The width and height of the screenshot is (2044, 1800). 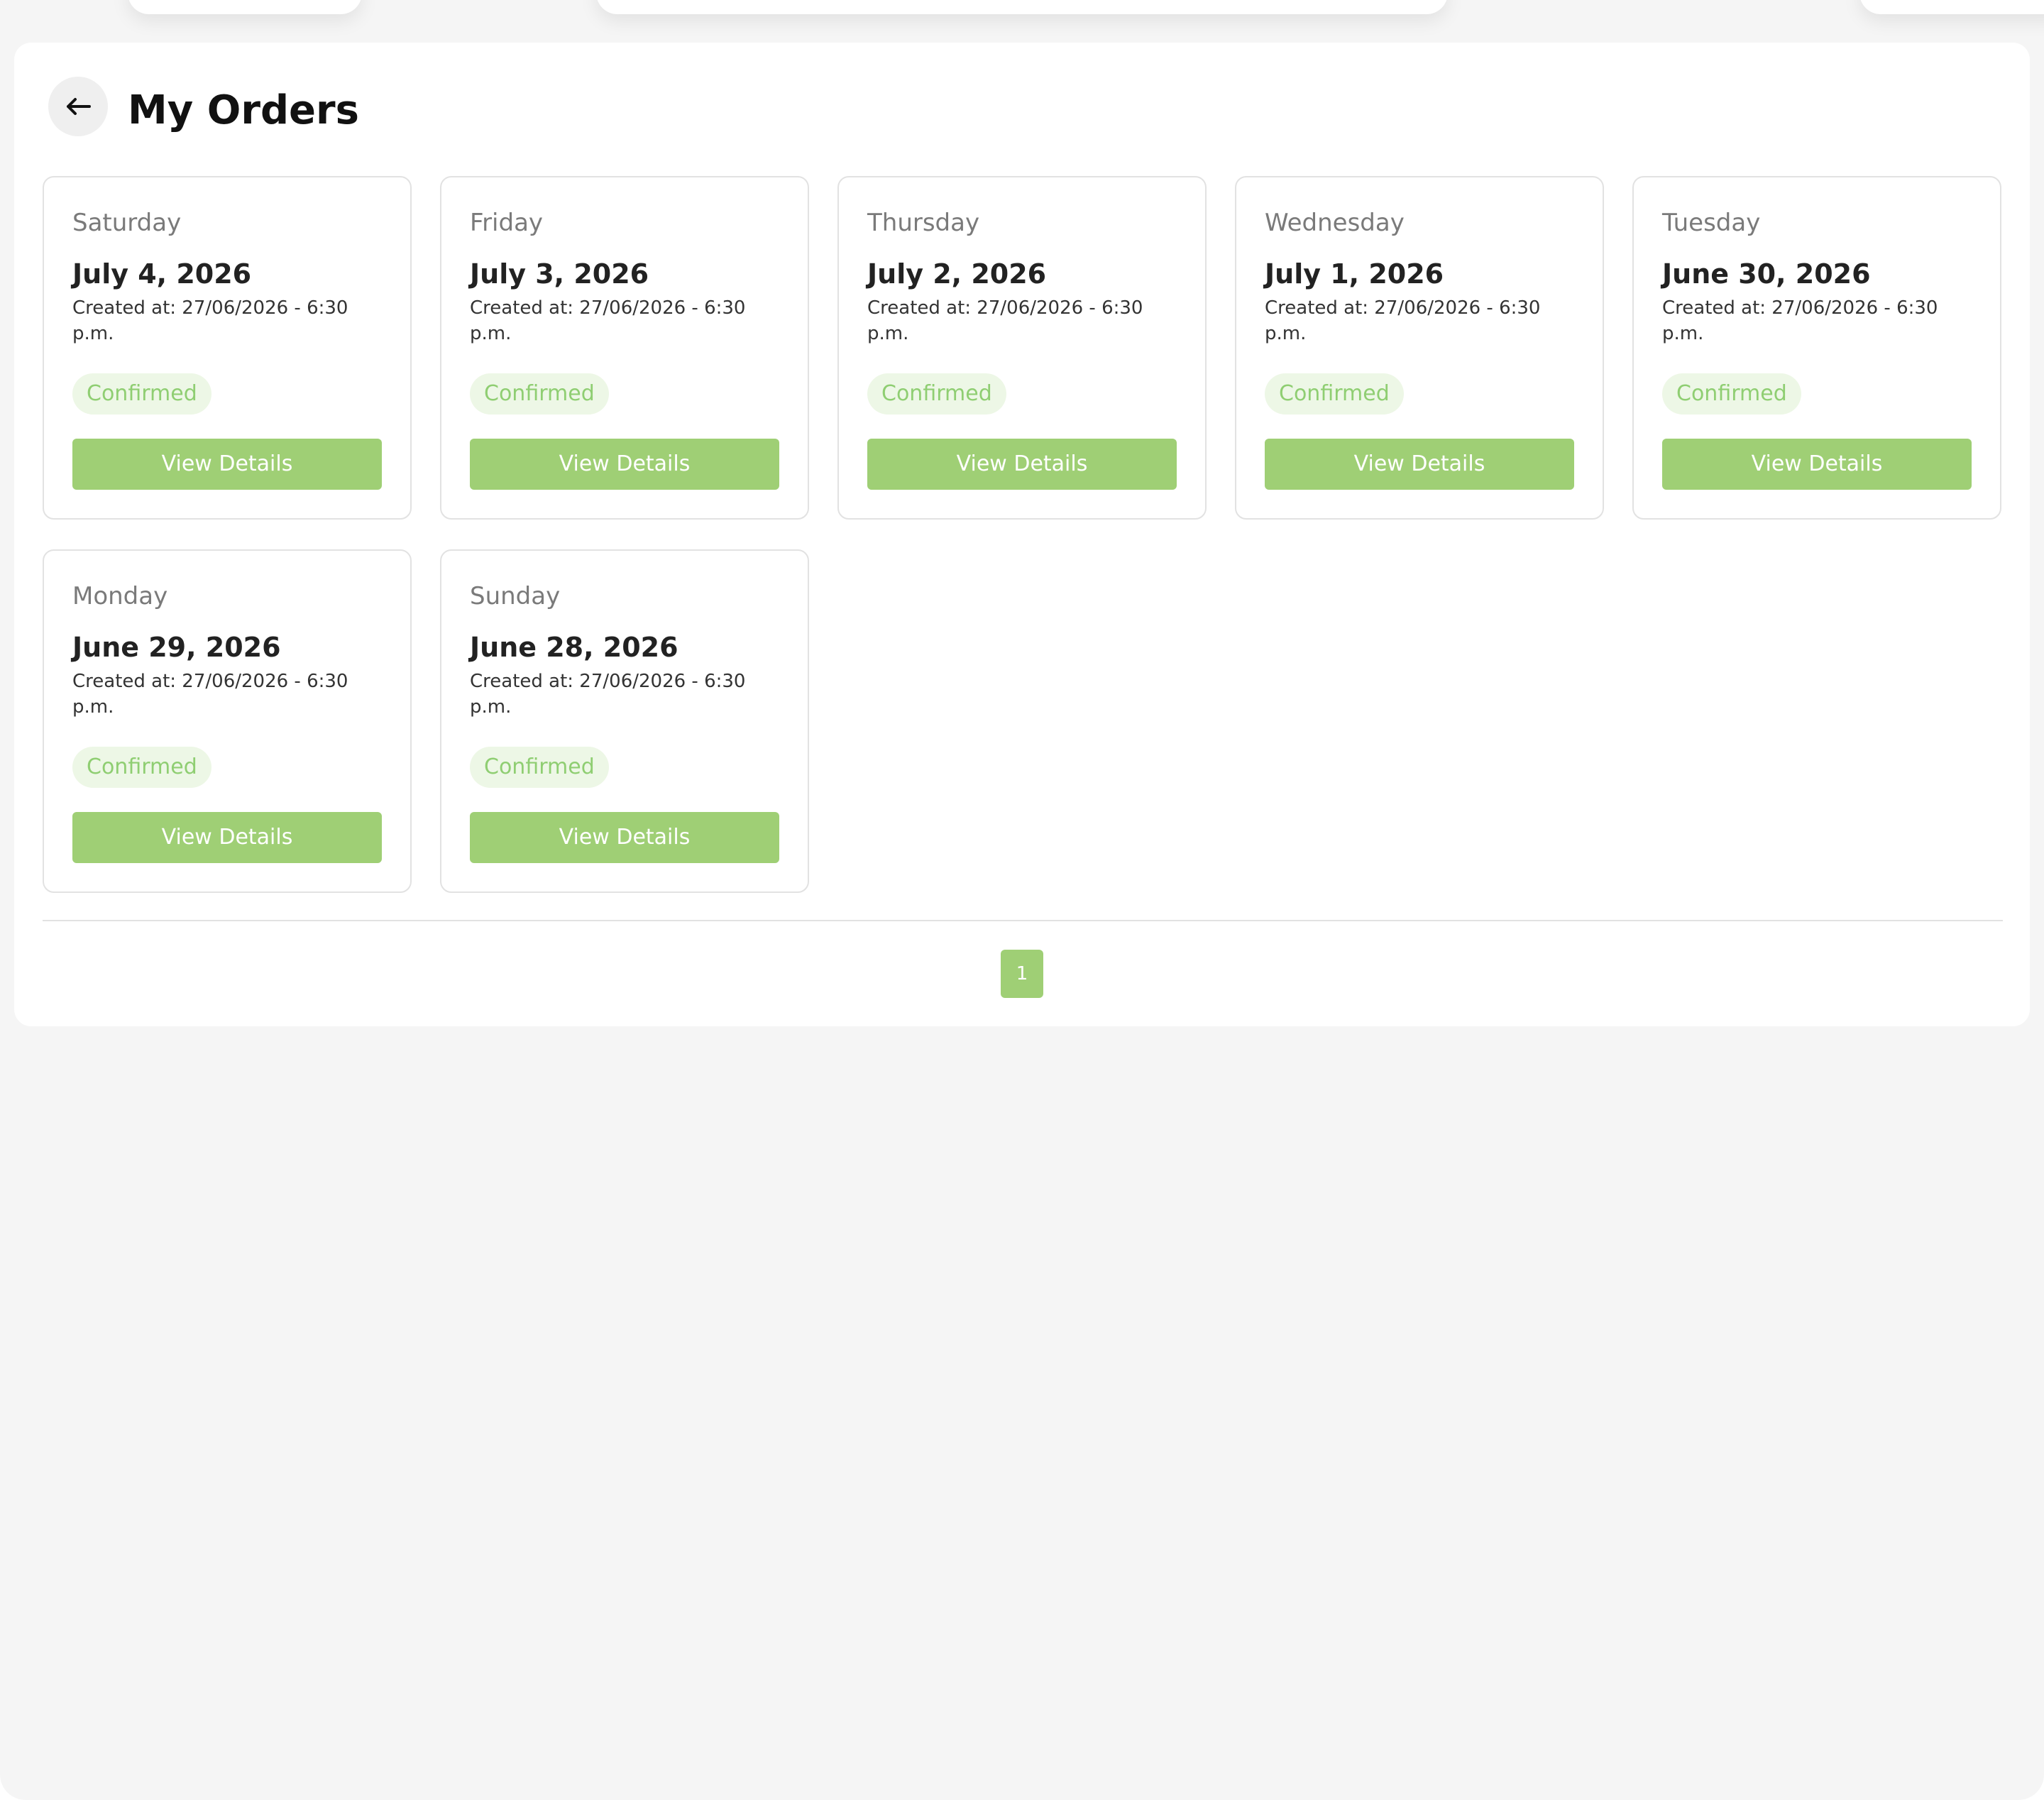 I want to click on order-weekday: Thursday, so click(x=923, y=223).